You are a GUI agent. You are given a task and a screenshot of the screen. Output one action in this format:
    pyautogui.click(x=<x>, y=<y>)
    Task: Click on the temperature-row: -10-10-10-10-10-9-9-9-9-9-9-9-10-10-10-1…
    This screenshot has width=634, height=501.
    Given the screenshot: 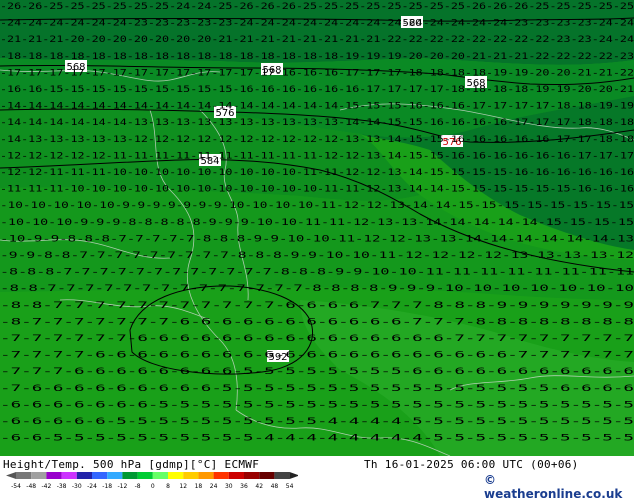 What is the action you would take?
    pyautogui.click(x=317, y=206)
    